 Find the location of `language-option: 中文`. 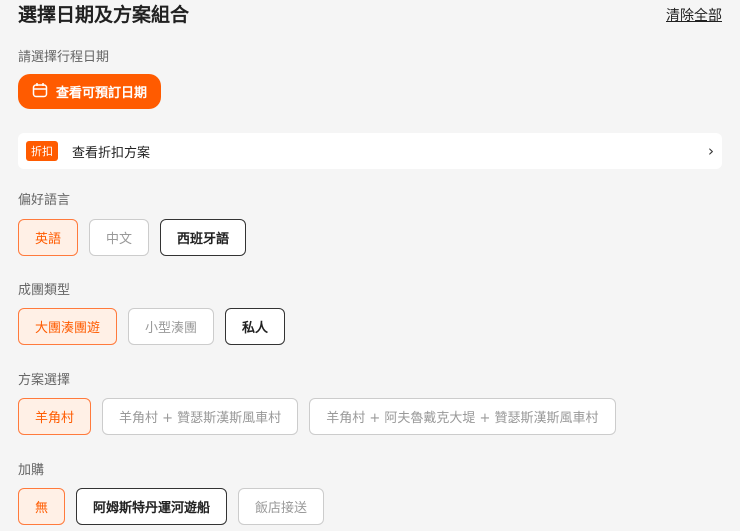

language-option: 中文 is located at coordinates (119, 237).